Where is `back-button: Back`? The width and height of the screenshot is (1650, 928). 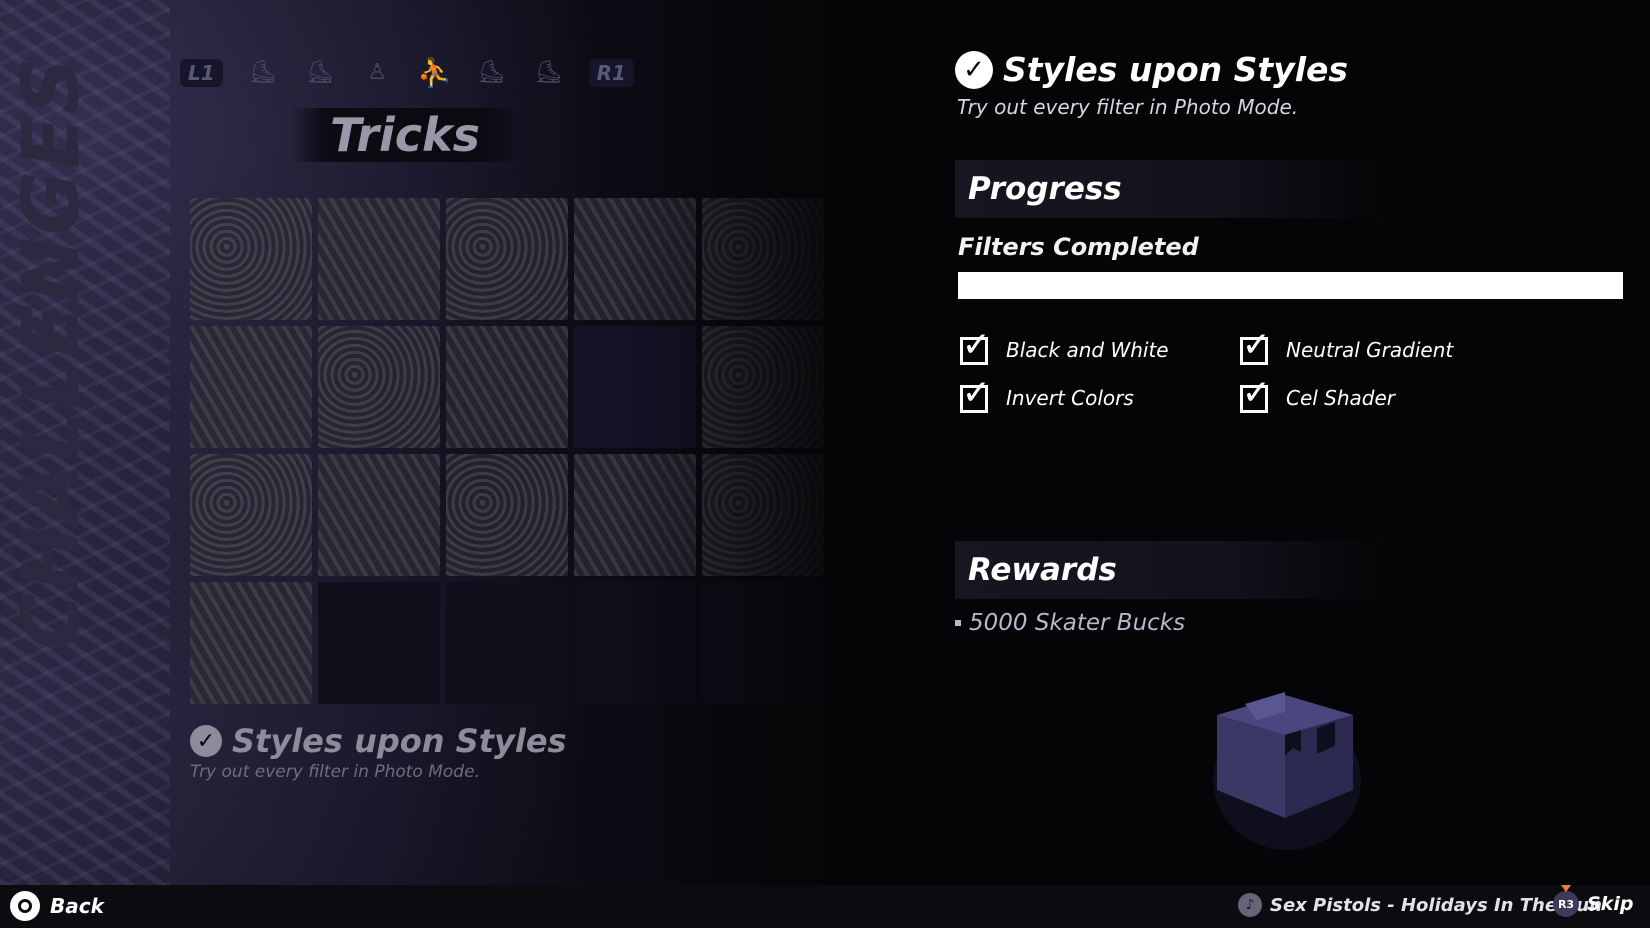 back-button: Back is located at coordinates (57, 906).